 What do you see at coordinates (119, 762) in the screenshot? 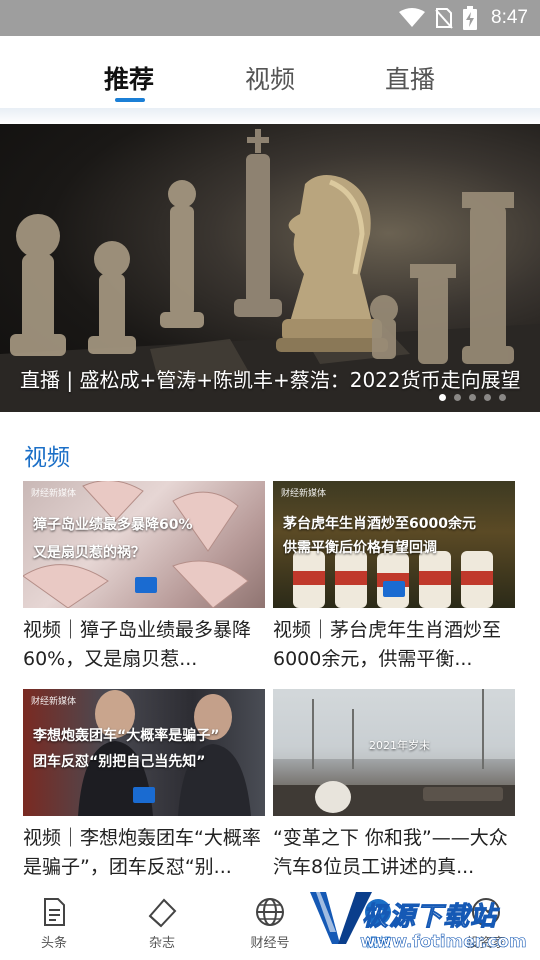
I see `thumbnail-headline: 团车反怼“别把自己当先知”` at bounding box center [119, 762].